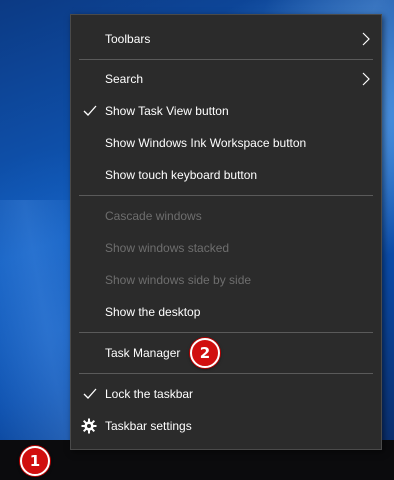 This screenshot has height=480, width=394. What do you see at coordinates (148, 426) in the screenshot?
I see `menu-item-label: Taskbar settings` at bounding box center [148, 426].